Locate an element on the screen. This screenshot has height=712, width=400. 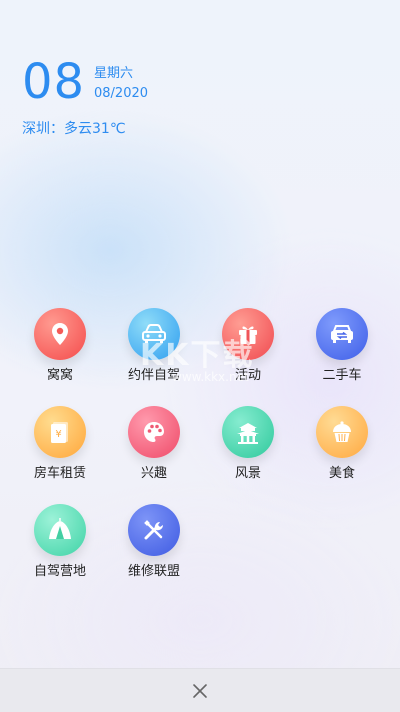
menu-item-label: 二手车 is located at coordinates (342, 375).